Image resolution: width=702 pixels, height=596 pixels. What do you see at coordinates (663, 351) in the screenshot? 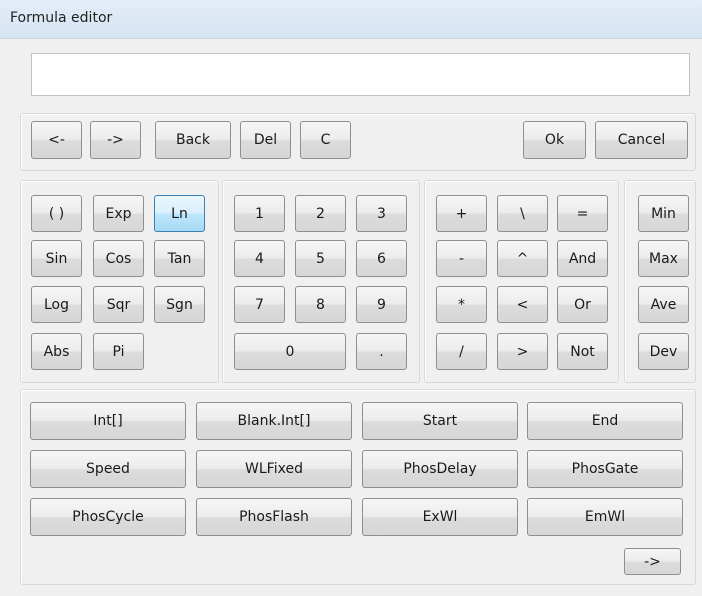
I see `dev-button: Dev` at bounding box center [663, 351].